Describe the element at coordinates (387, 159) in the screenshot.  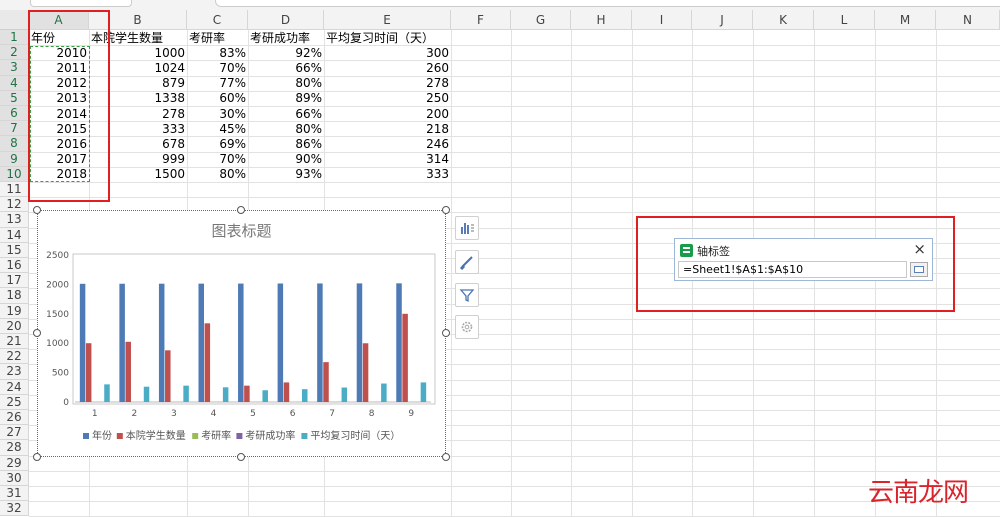
I see `data-cell: 314` at that location.